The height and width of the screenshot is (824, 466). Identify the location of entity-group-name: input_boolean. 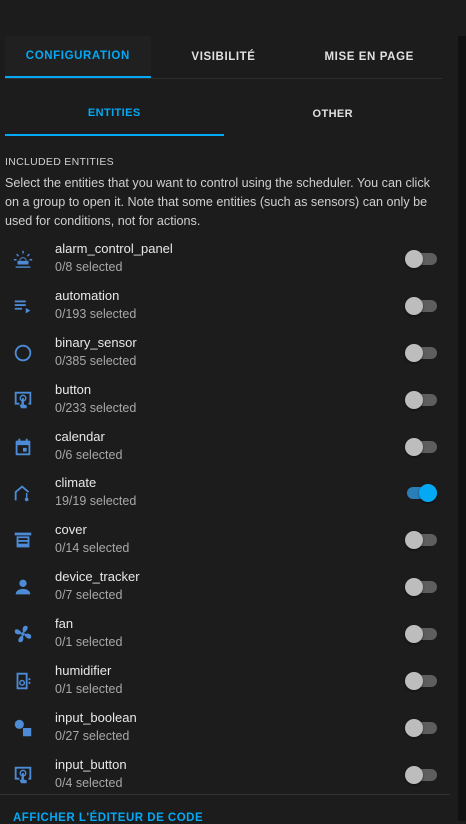
(96, 717).